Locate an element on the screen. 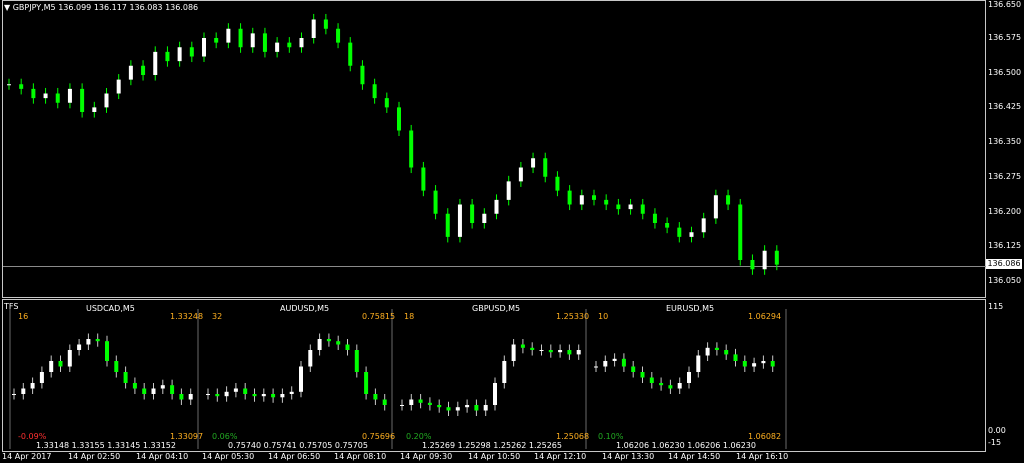  panel-count: 16 is located at coordinates (23, 316).